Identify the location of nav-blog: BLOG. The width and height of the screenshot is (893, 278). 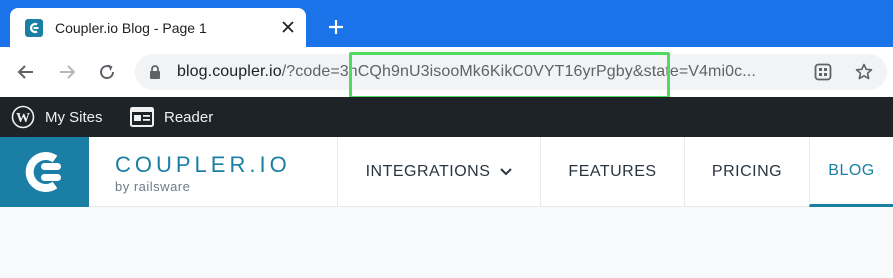
(851, 172).